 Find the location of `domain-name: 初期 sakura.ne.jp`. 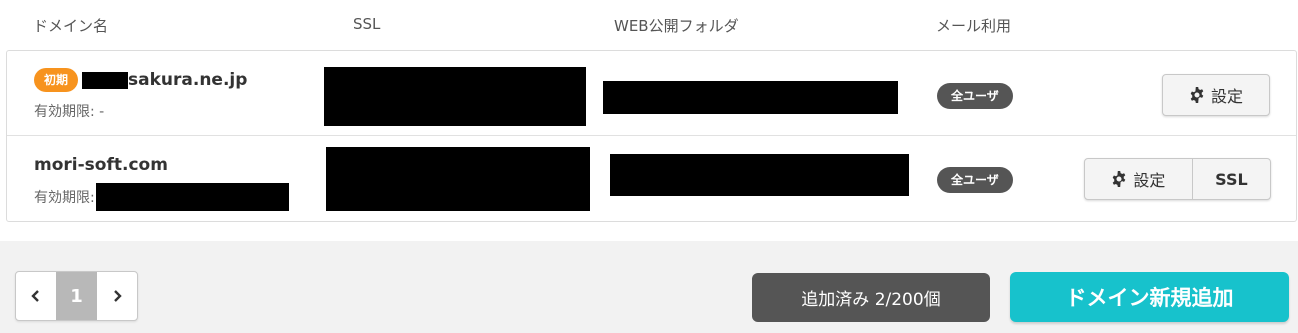

domain-name: 初期 sakura.ne.jp is located at coordinates (140, 80).